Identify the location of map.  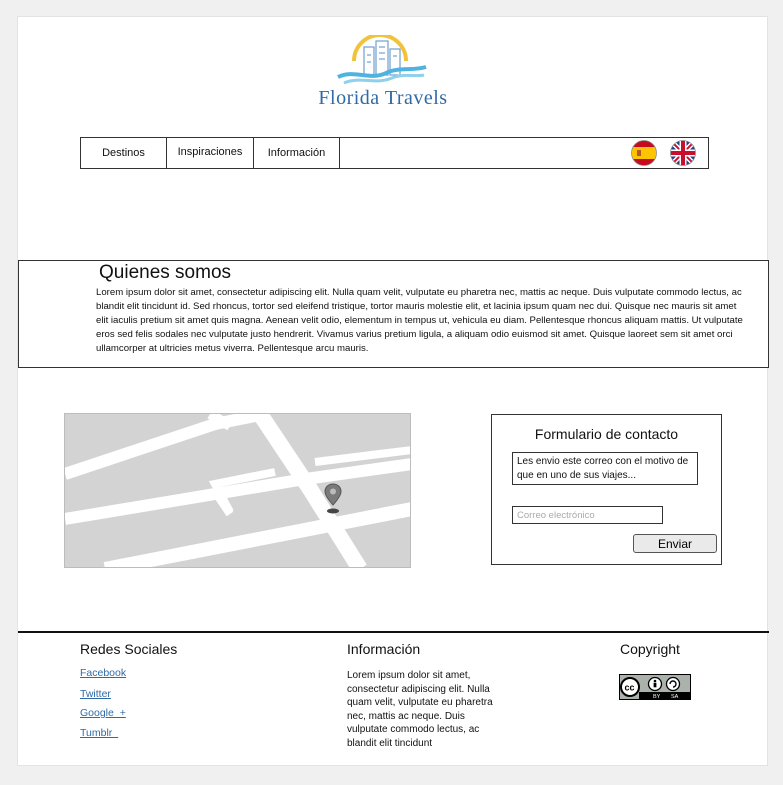
(237, 490).